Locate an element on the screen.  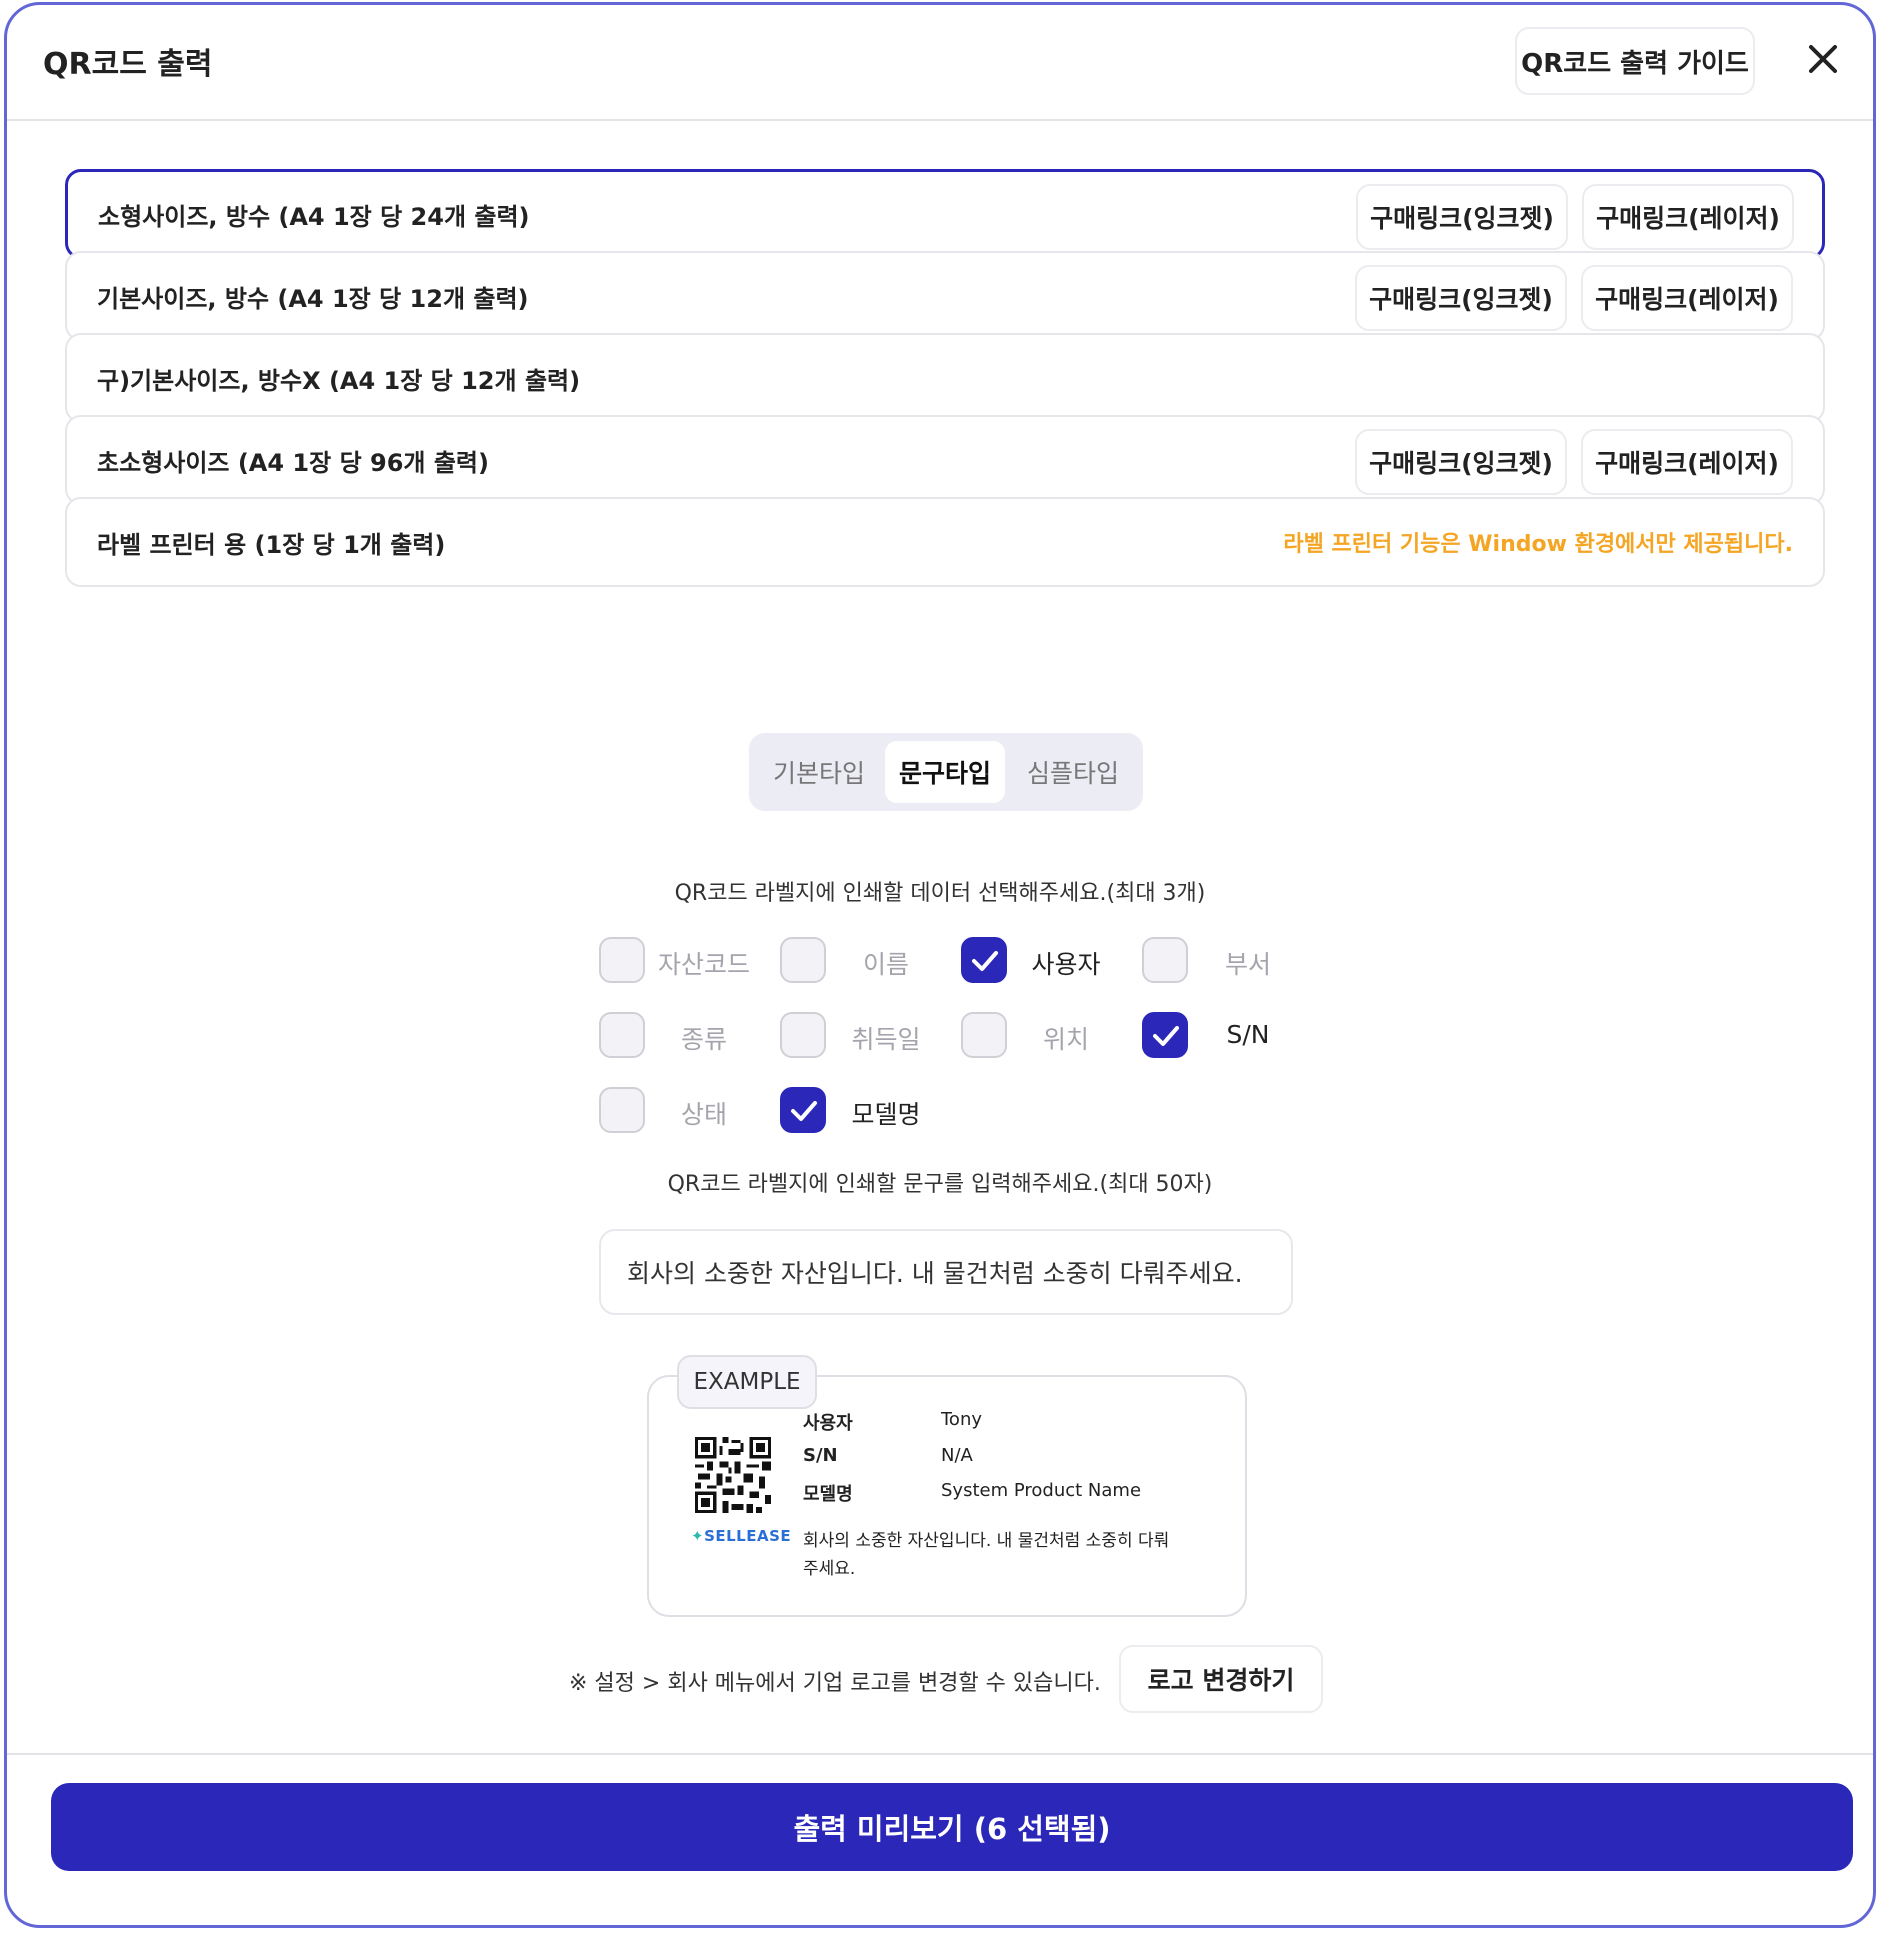
checkbox-acquired-date is located at coordinates (803, 1035).